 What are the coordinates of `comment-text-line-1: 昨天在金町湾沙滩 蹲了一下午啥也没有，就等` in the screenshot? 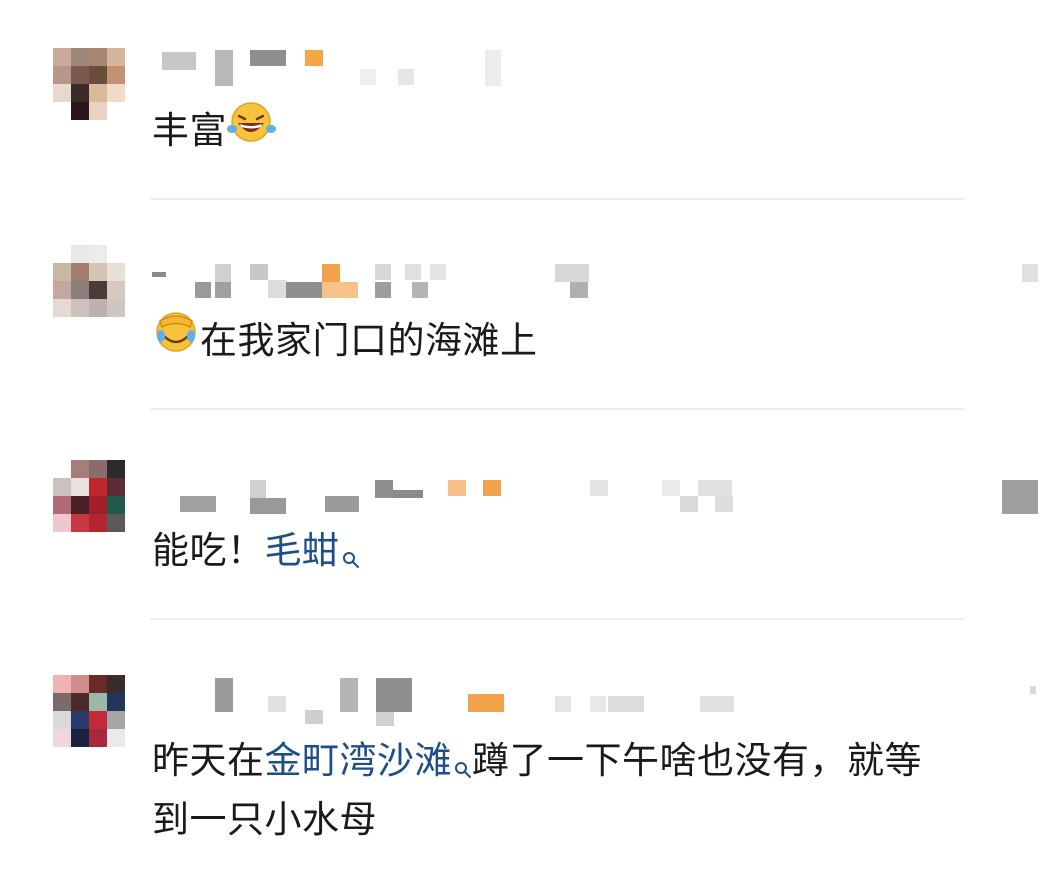 It's located at (537, 764).